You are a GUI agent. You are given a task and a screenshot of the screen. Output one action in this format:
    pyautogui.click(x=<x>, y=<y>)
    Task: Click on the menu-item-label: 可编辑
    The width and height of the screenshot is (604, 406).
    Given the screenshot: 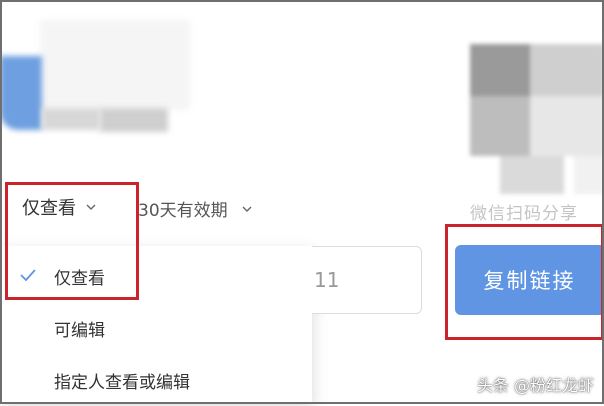 What is the action you would take?
    pyautogui.click(x=79, y=330)
    